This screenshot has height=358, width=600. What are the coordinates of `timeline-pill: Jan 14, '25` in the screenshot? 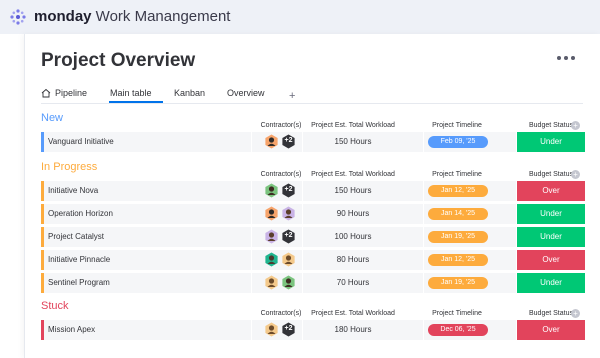 It's located at (458, 214).